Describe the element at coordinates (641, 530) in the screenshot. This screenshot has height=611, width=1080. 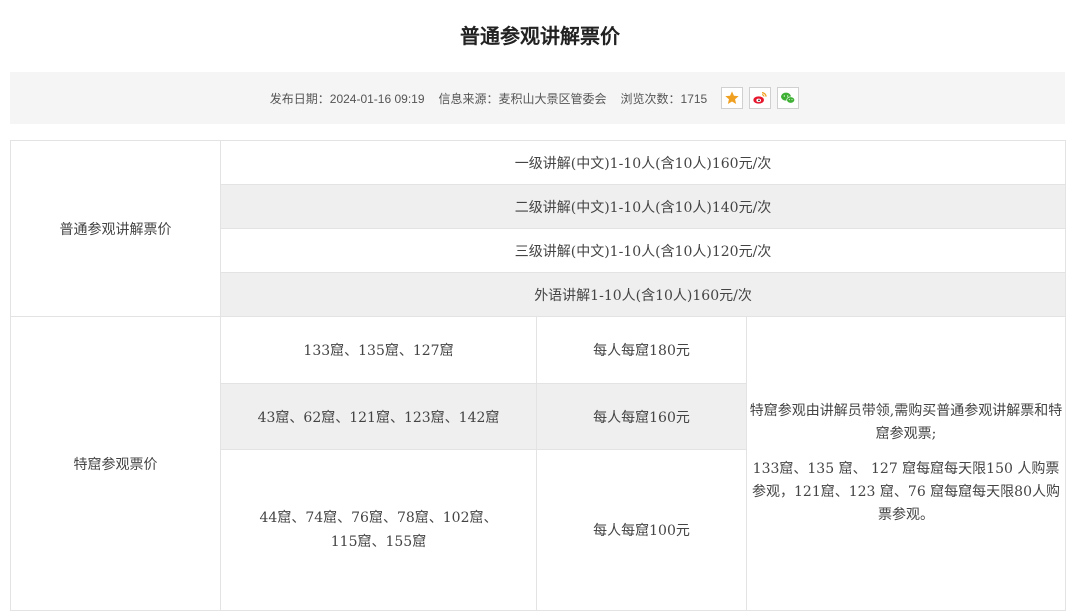
I see `special-cave-price: 每人每窟100元` at that location.